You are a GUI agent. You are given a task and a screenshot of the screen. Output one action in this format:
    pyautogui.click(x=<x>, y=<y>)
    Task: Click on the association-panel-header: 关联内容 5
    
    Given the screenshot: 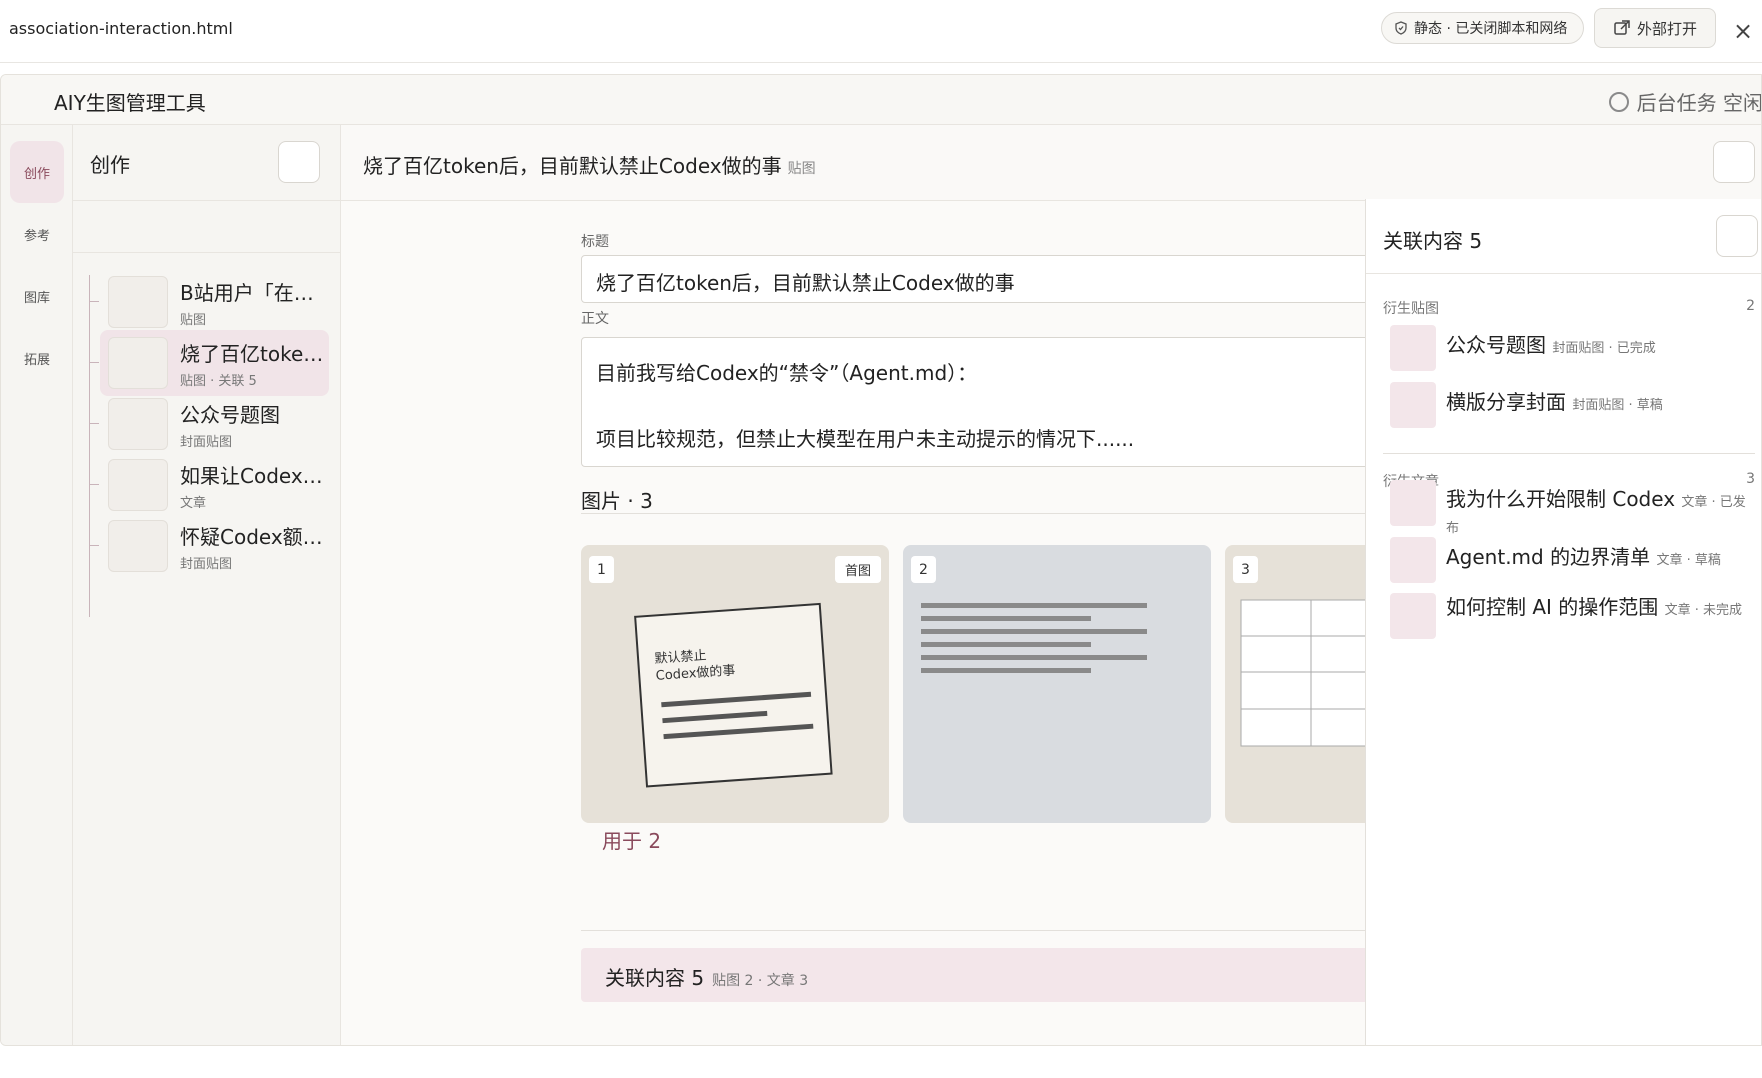 What is the action you would take?
    pyautogui.click(x=1563, y=236)
    